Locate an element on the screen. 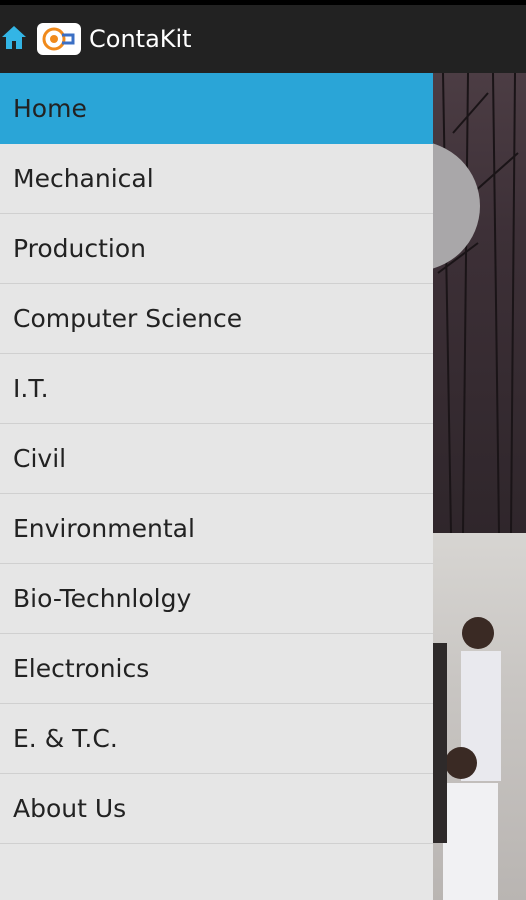  menu-item-home: Home is located at coordinates (216, 108).